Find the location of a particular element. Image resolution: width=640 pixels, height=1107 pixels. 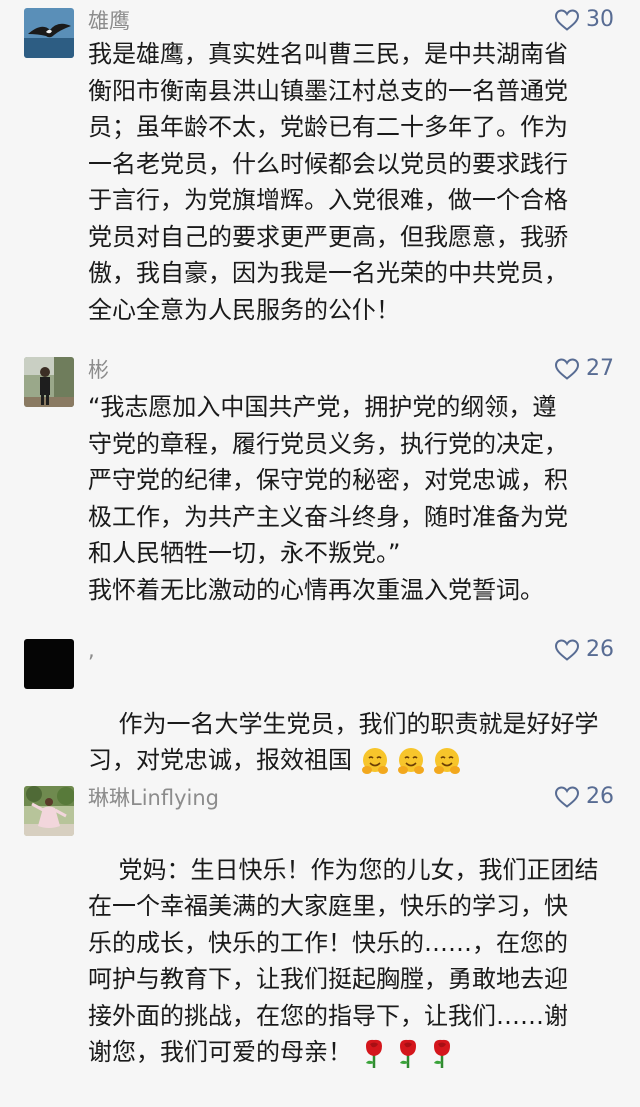

black-avatar-icon is located at coordinates (49, 664).